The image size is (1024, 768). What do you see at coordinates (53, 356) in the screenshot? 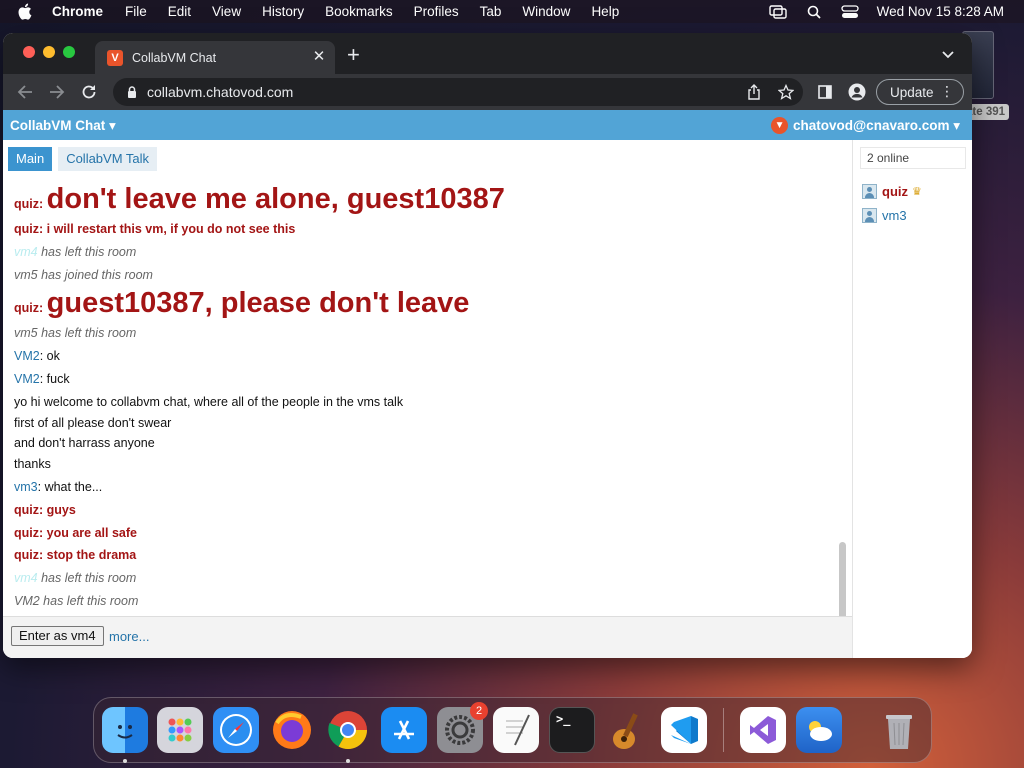
I see `message-text: ok` at bounding box center [53, 356].